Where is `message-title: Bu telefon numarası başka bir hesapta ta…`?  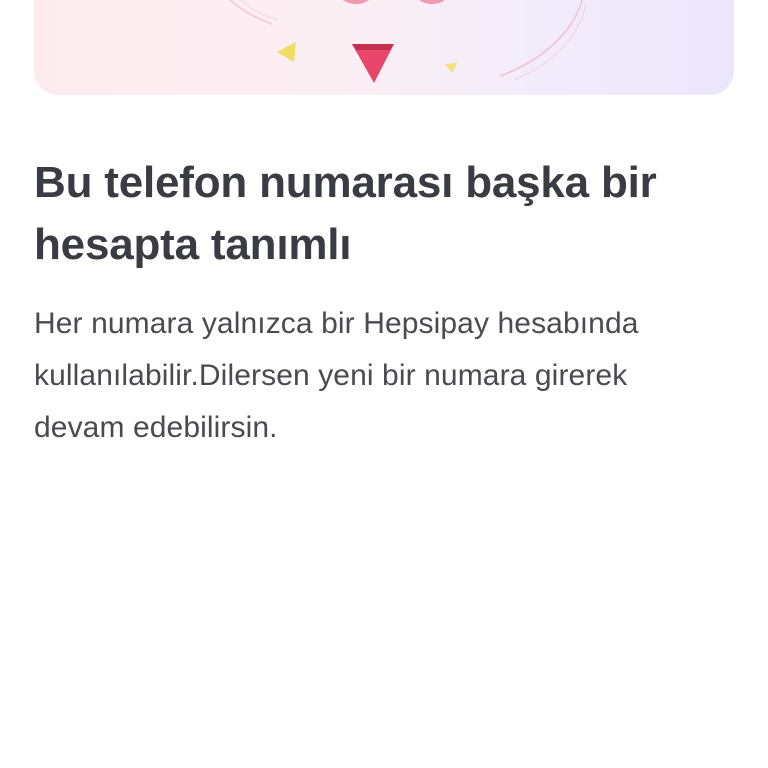 message-title: Bu telefon numarası başka bir hesapta ta… is located at coordinates (345, 213).